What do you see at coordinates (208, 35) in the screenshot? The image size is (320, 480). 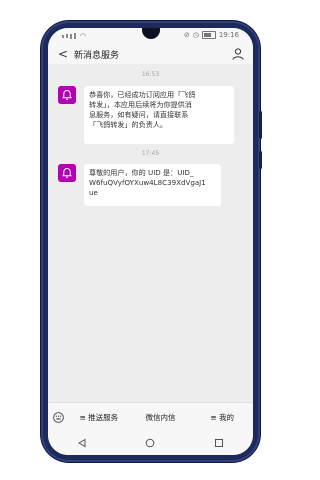 I see `battery-icon` at bounding box center [208, 35].